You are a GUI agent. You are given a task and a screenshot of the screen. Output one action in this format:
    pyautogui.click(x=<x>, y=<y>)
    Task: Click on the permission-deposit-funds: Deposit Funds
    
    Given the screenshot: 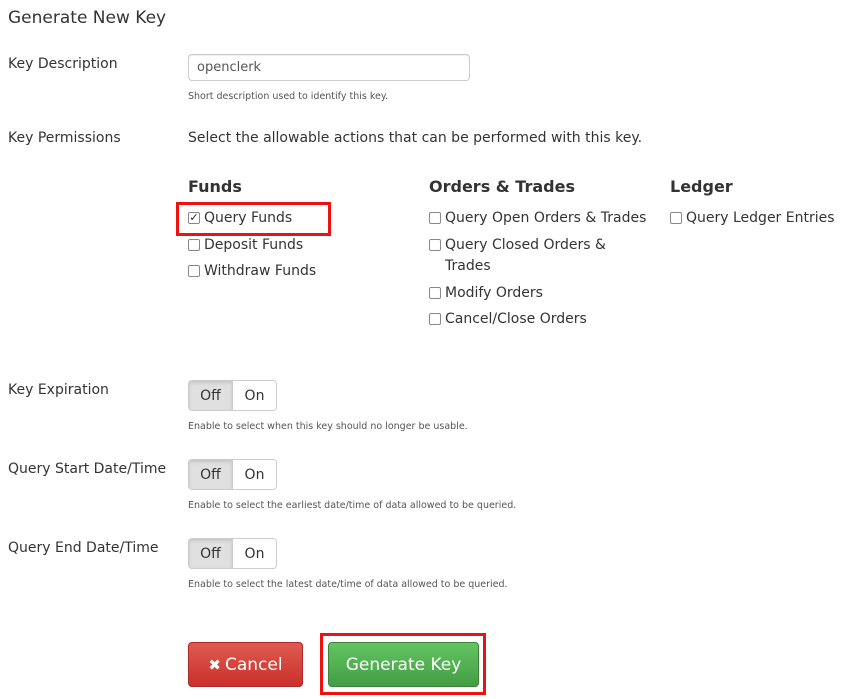 What is the action you would take?
    pyautogui.click(x=245, y=245)
    